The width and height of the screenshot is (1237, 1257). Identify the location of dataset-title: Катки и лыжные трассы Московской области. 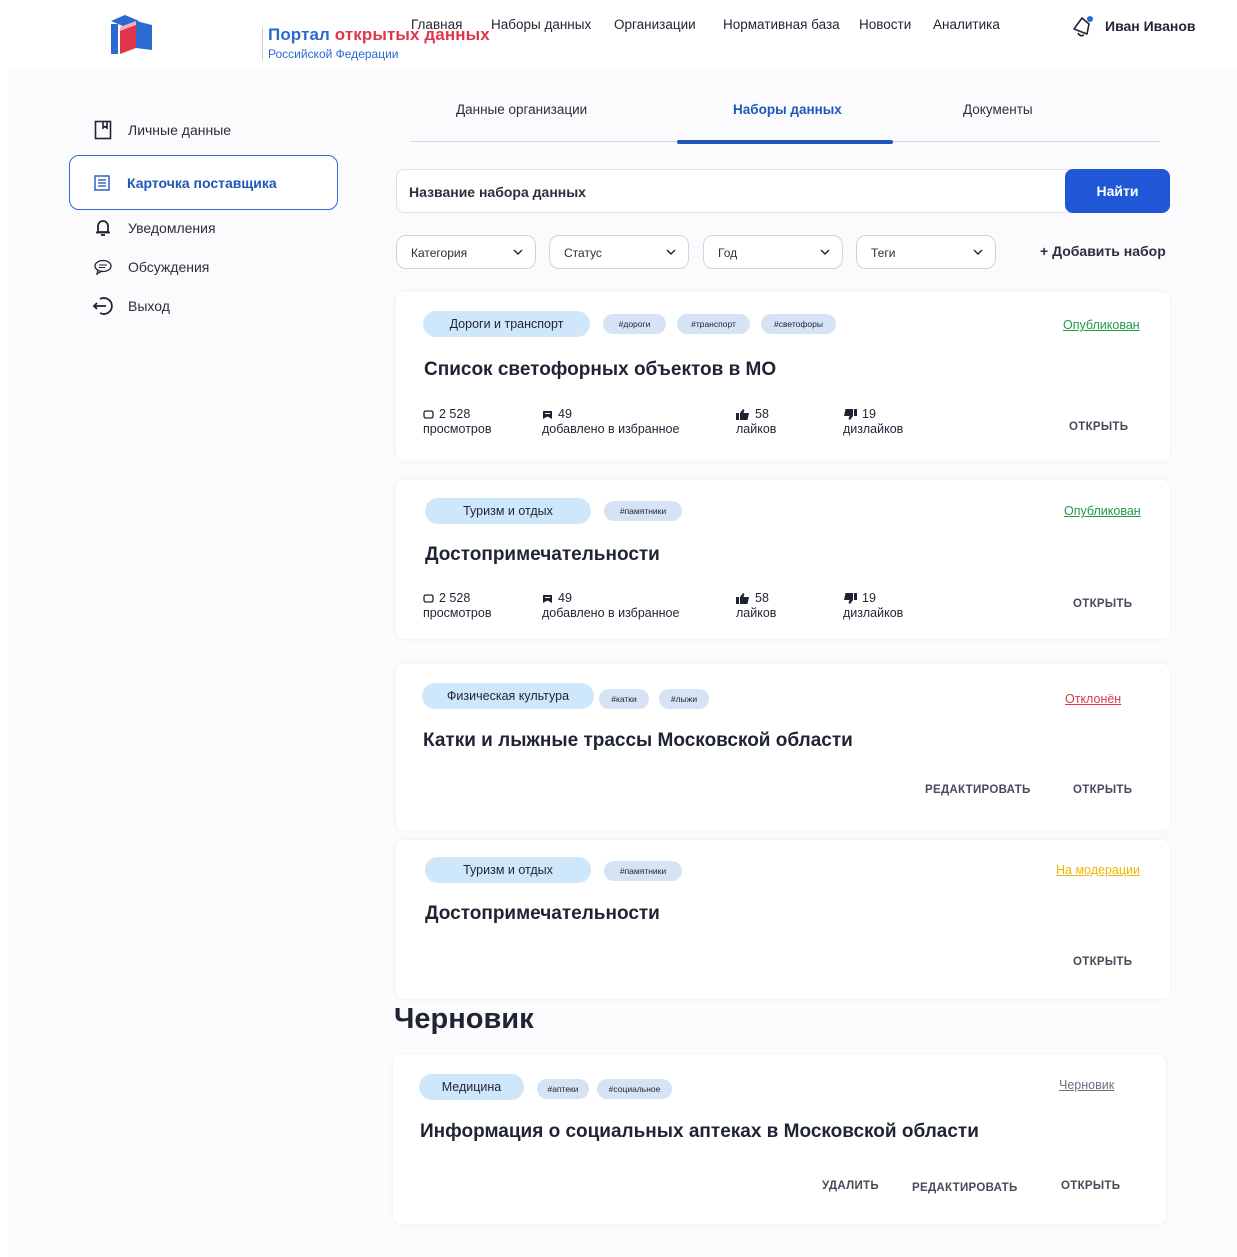
(638, 741).